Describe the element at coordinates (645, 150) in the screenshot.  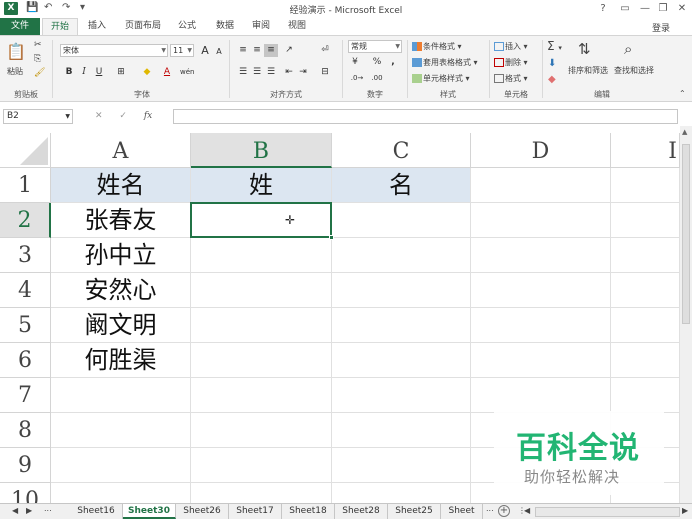
I see `column-header-next: I` at that location.